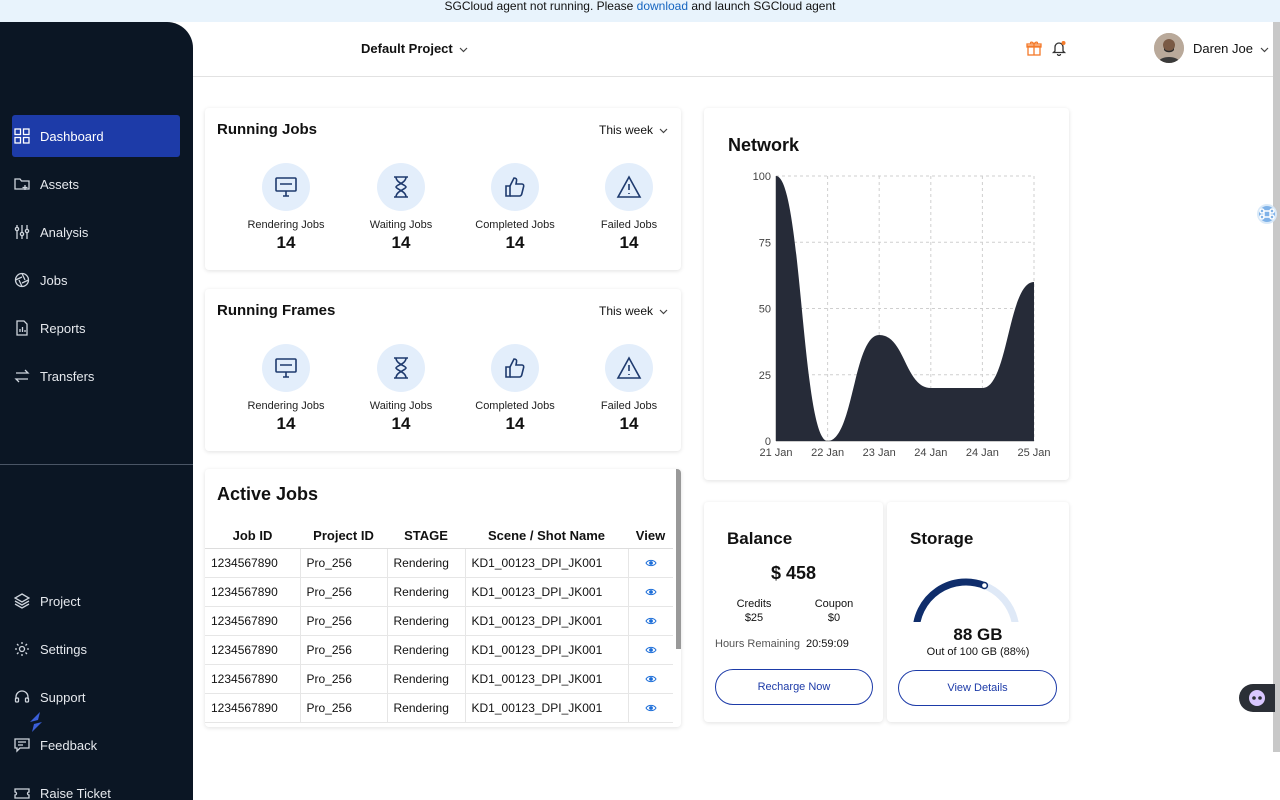 The height and width of the screenshot is (800, 1280). I want to click on stat-waiting-jobs: Waiting Jobs 14, so click(401, 389).